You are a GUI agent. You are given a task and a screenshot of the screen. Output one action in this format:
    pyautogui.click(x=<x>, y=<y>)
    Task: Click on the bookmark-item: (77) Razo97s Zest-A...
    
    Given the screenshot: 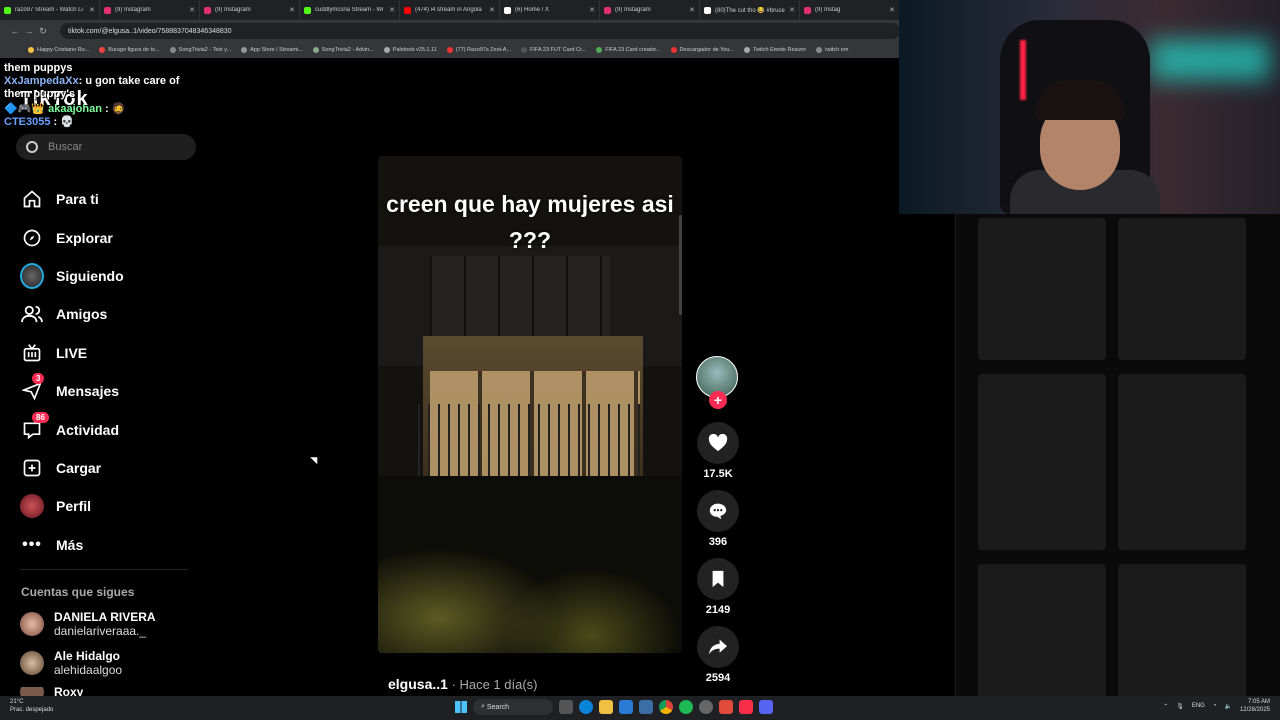 What is the action you would take?
    pyautogui.click(x=478, y=50)
    